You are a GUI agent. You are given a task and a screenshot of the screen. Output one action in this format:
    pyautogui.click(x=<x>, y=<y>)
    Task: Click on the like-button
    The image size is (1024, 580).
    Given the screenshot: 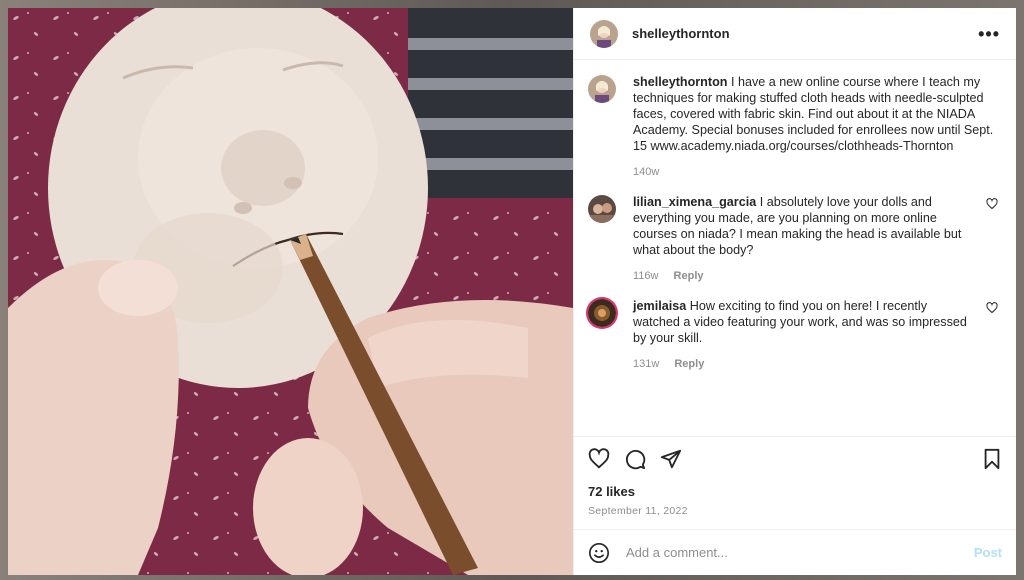 What is the action you would take?
    pyautogui.click(x=599, y=458)
    